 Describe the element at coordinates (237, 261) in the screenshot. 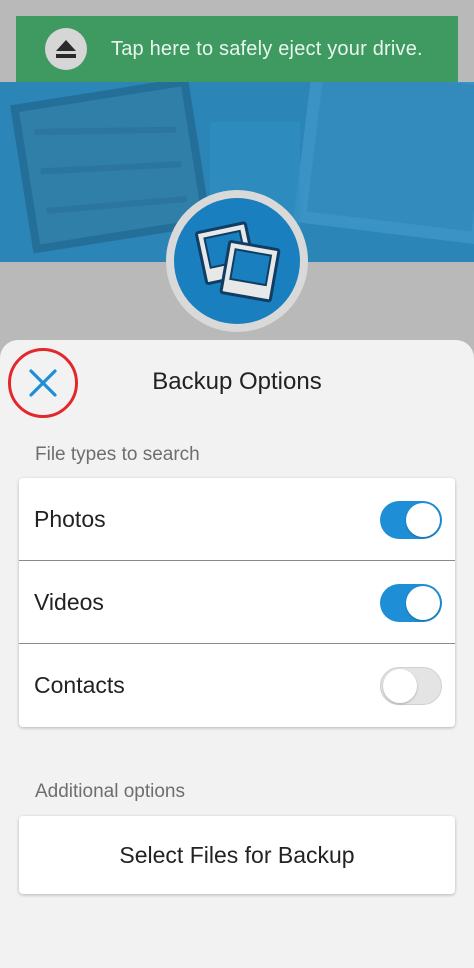

I see `photos-icon` at that location.